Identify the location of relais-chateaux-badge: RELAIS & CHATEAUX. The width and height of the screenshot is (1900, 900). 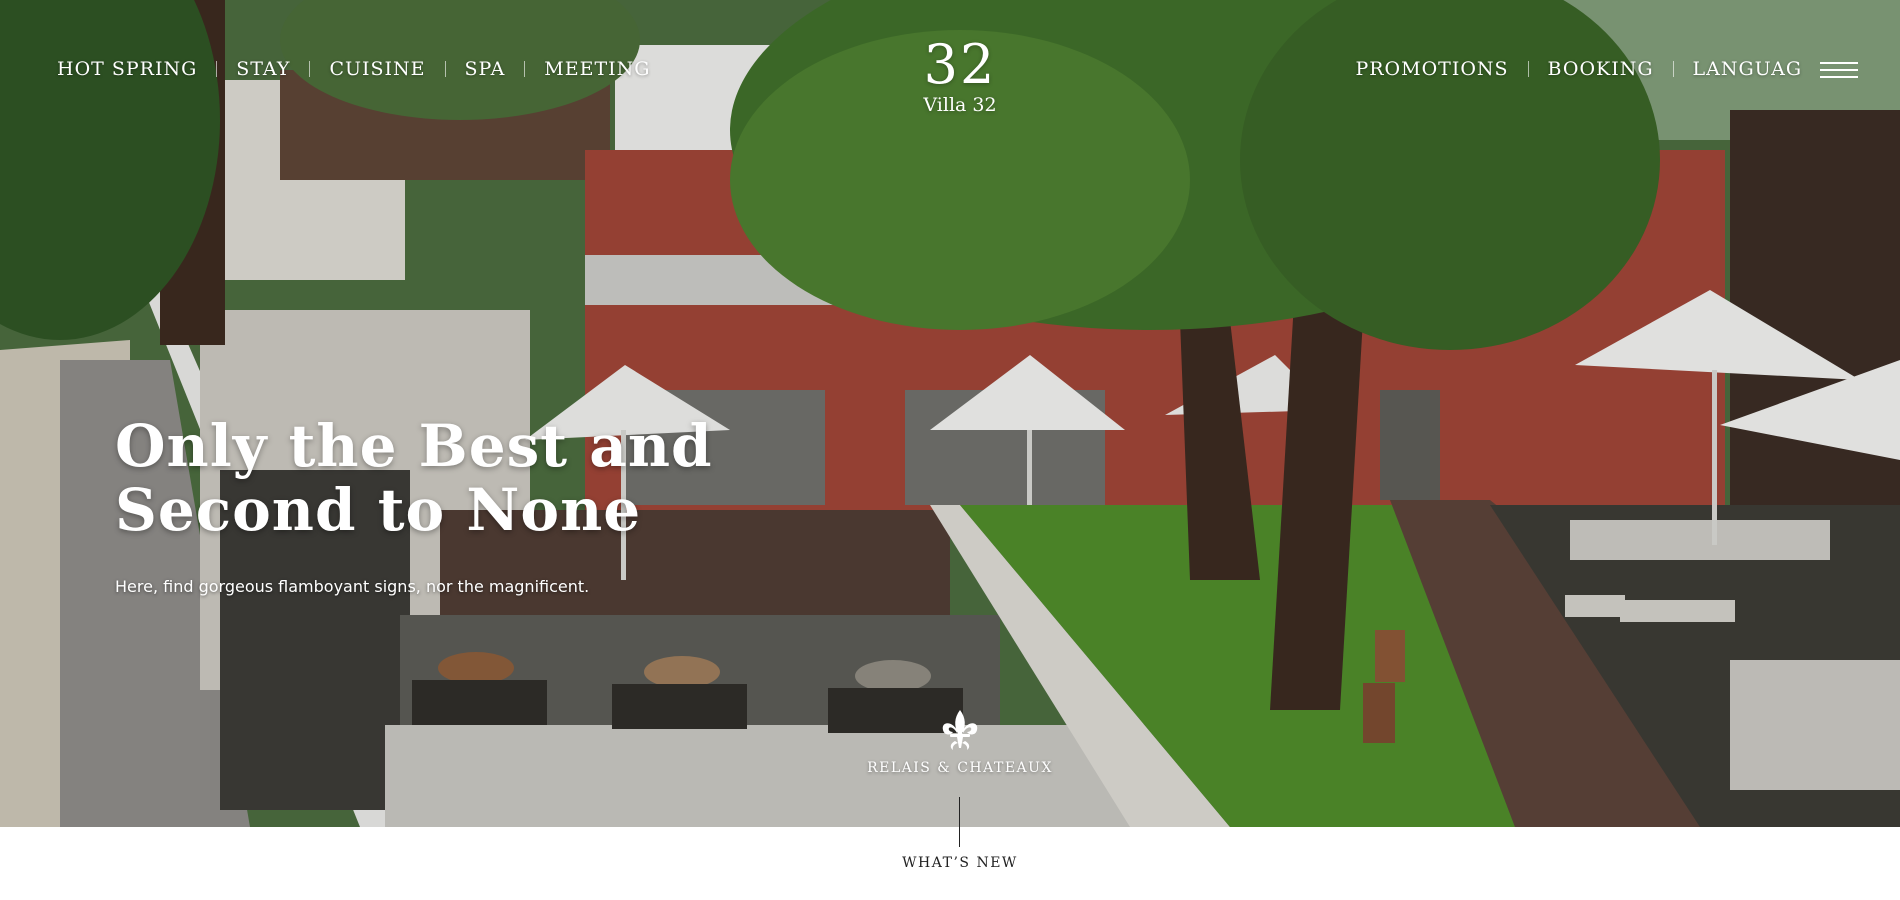
(960, 742).